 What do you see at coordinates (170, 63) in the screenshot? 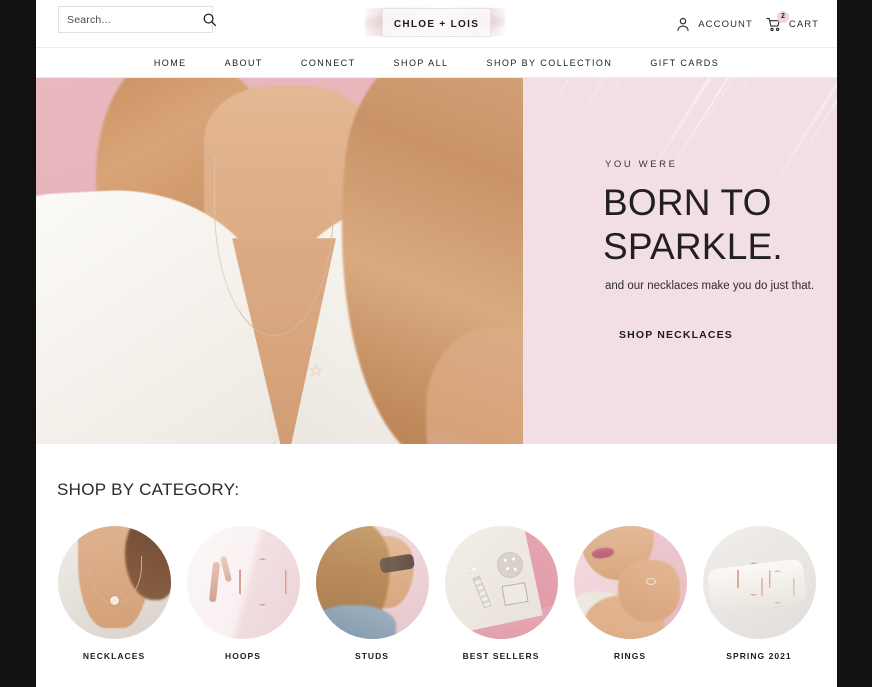
I see `nav-item-home: HOME` at bounding box center [170, 63].